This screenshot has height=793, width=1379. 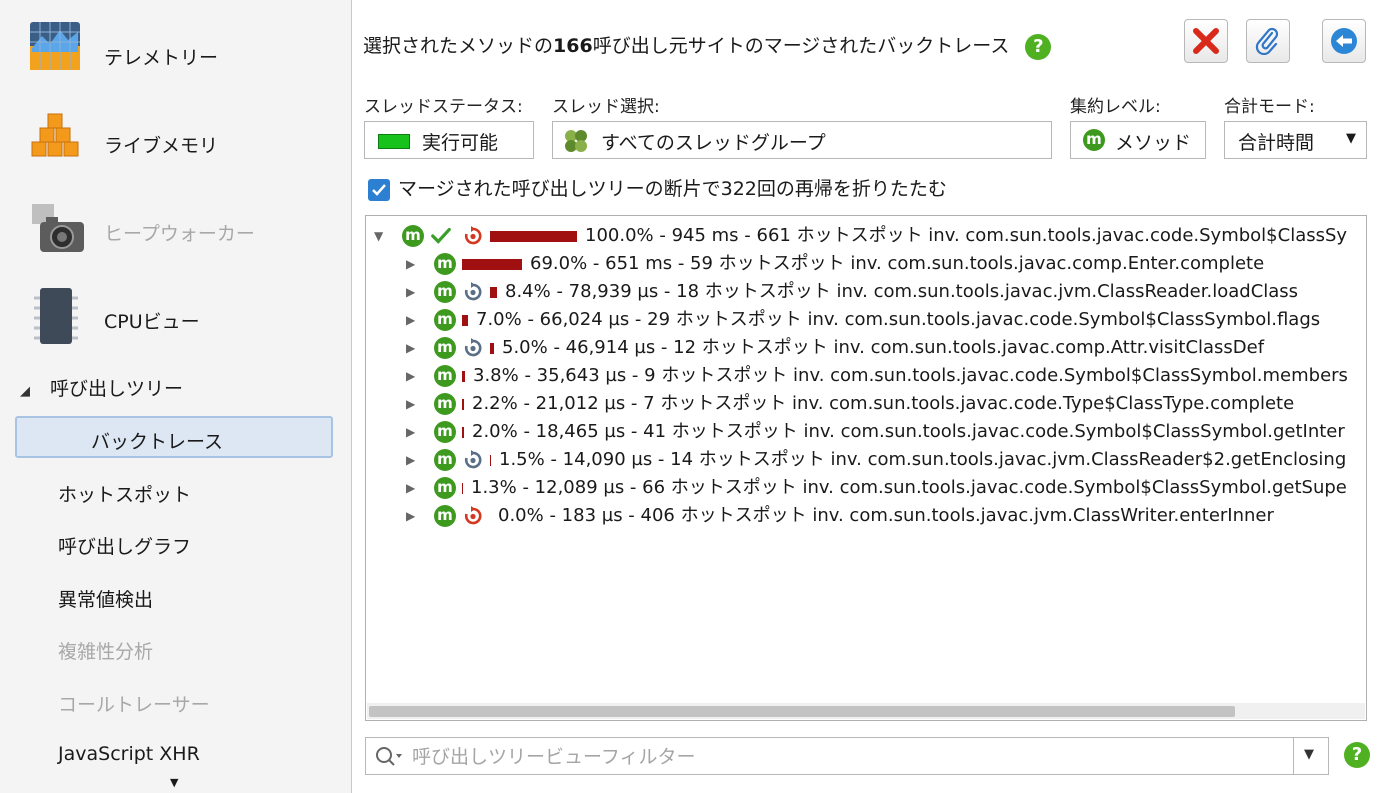 I want to click on thread-status-select: 実行可能, so click(x=449, y=140).